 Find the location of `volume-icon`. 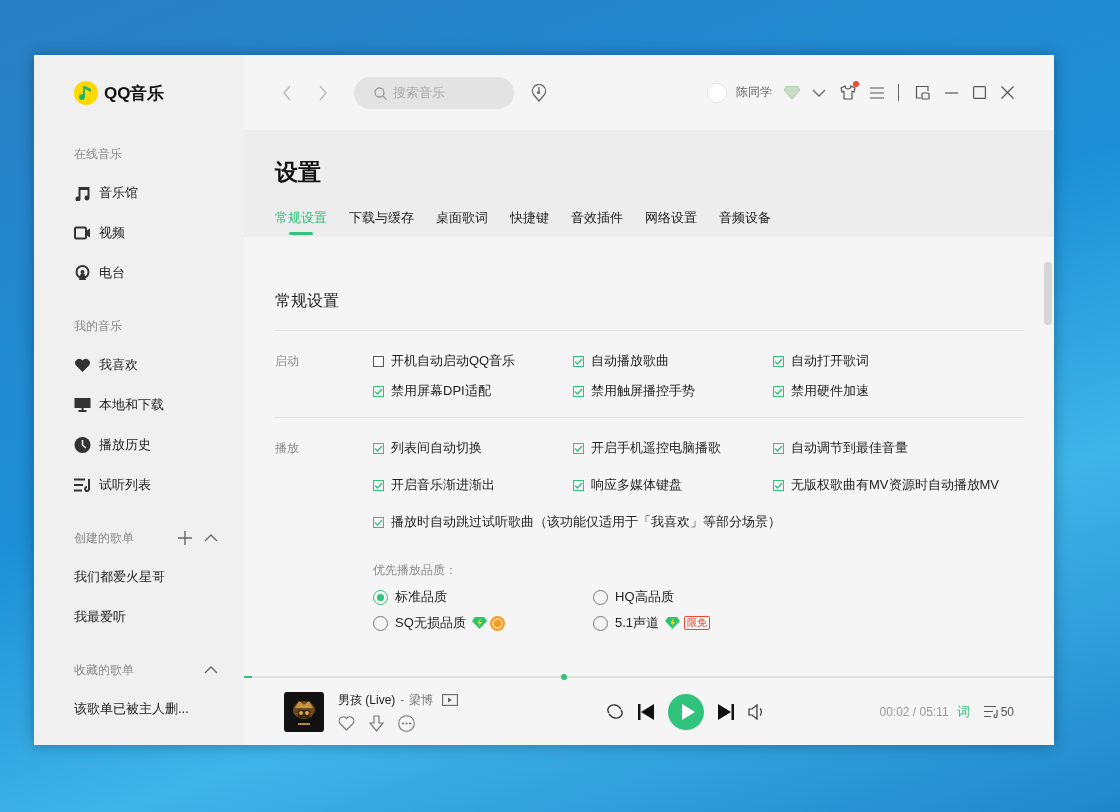

volume-icon is located at coordinates (756, 711).